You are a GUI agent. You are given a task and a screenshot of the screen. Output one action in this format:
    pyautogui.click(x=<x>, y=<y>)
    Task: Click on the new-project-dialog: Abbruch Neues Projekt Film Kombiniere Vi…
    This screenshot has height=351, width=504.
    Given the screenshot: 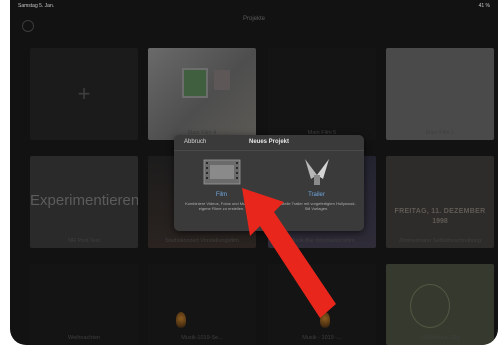 What is the action you would take?
    pyautogui.click(x=269, y=183)
    